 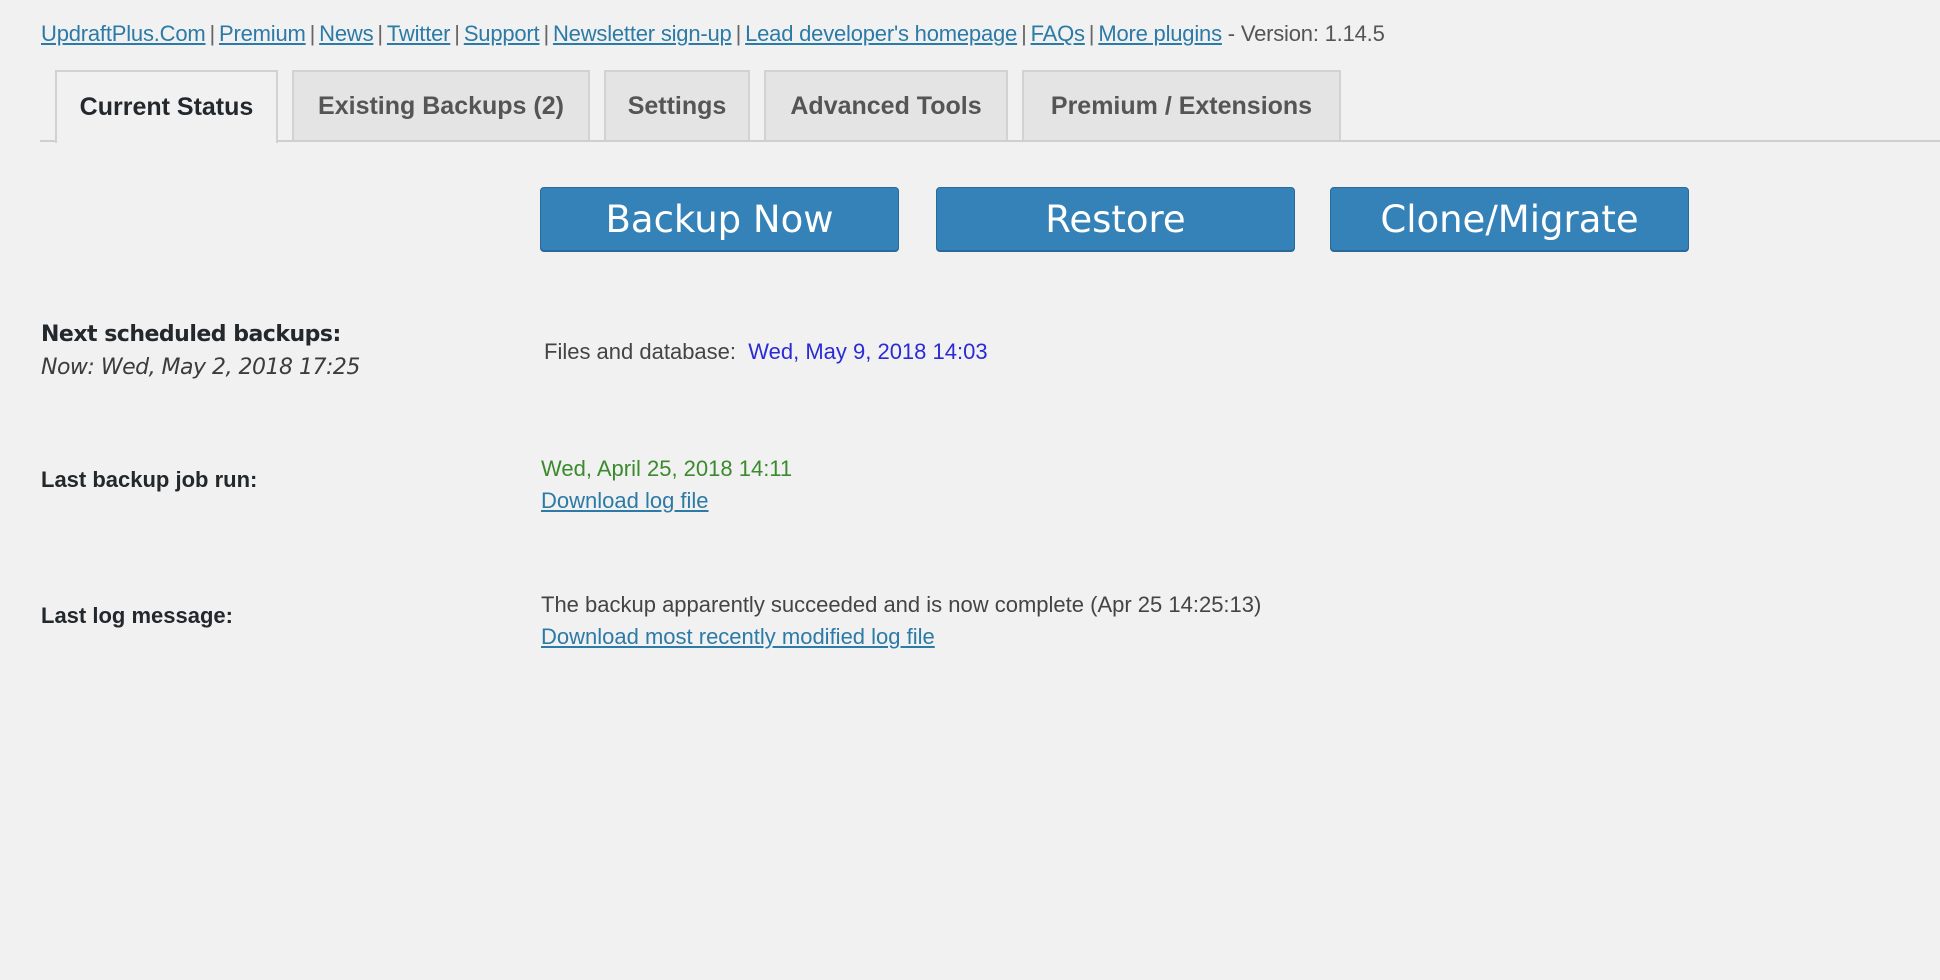 What do you see at coordinates (1115, 219) in the screenshot?
I see `restore-button: Restore` at bounding box center [1115, 219].